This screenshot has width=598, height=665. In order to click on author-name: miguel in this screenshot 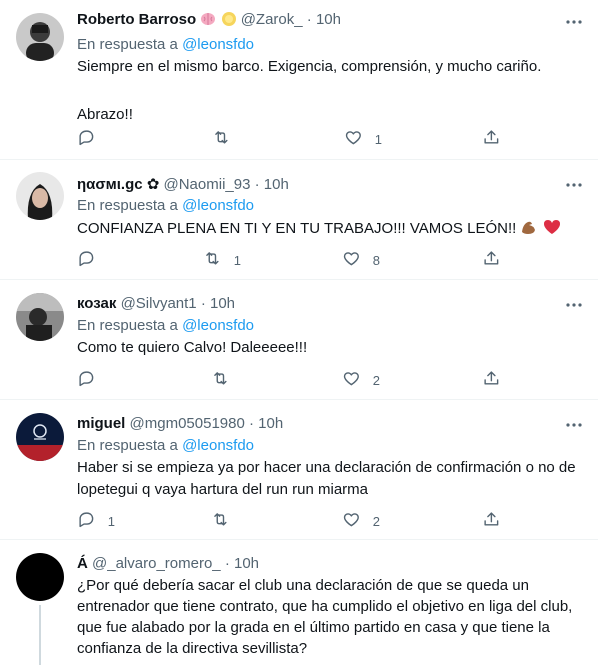, I will do `click(101, 423)`.